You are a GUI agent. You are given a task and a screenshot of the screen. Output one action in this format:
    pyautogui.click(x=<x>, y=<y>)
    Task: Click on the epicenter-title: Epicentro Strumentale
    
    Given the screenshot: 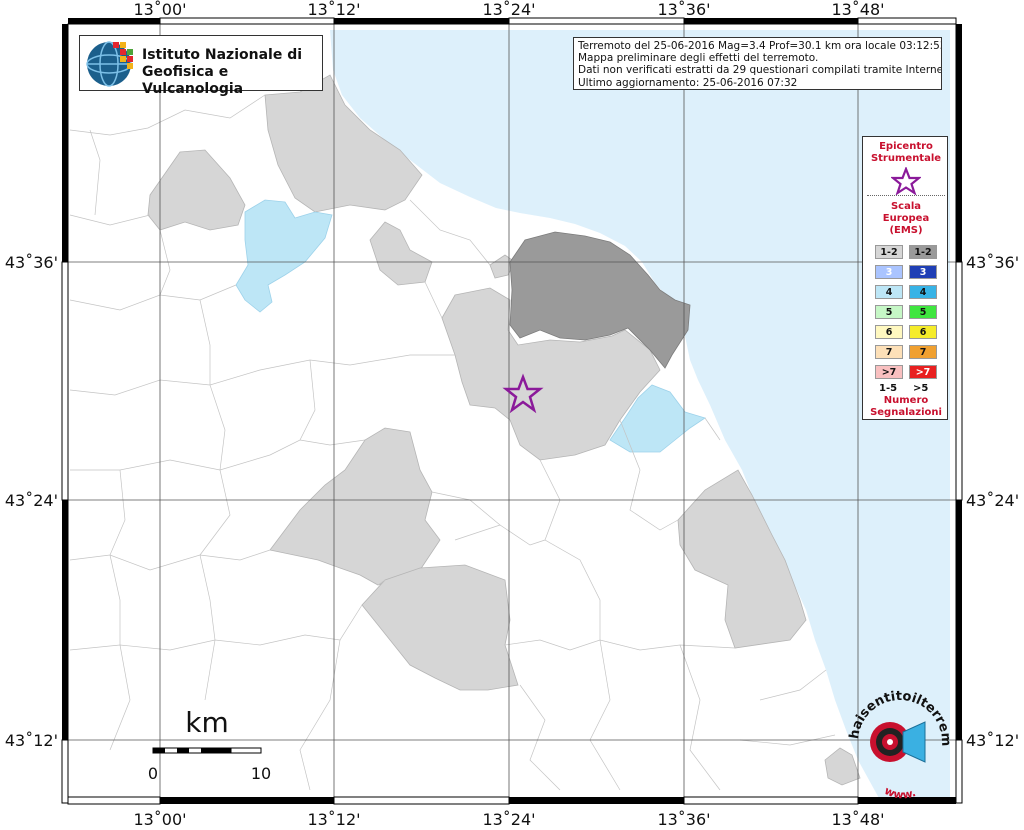 What is the action you would take?
    pyautogui.click(x=906, y=153)
    